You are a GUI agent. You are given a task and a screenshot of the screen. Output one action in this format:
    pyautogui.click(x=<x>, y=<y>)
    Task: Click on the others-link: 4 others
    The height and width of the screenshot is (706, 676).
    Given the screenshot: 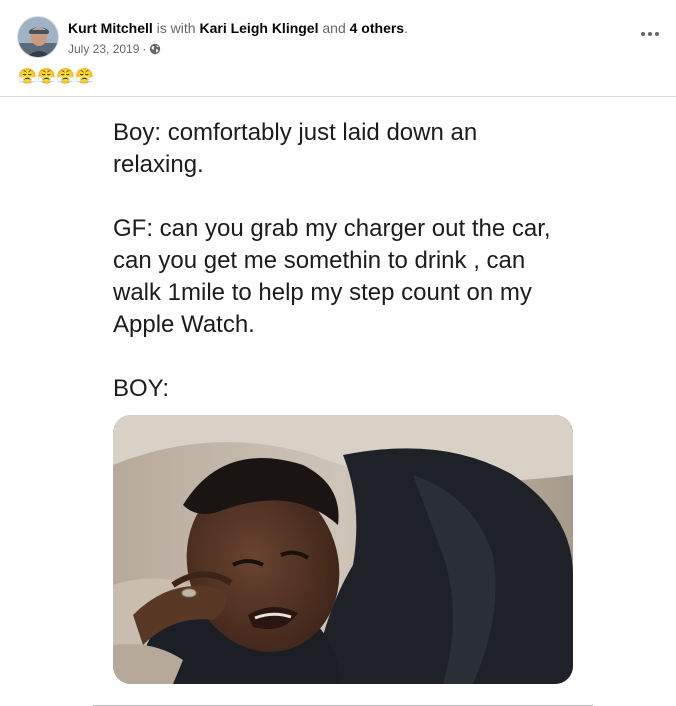 What is the action you would take?
    pyautogui.click(x=377, y=28)
    